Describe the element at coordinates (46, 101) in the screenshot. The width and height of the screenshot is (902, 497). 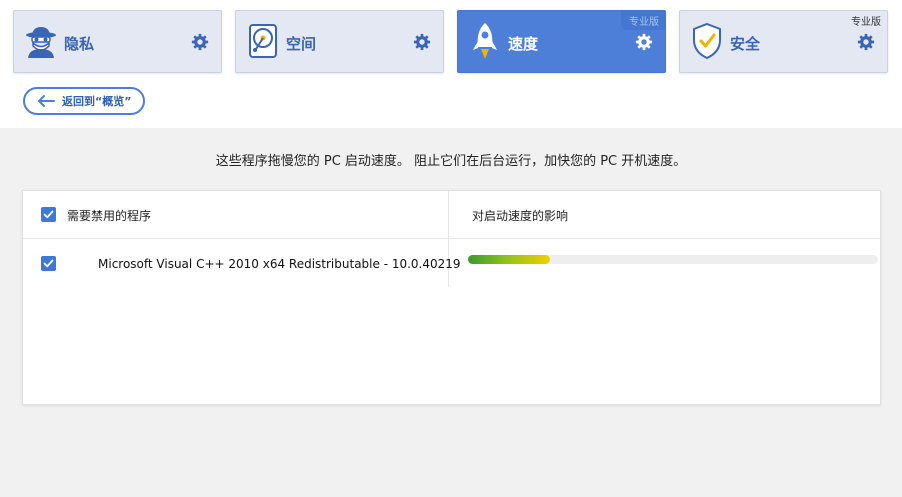
I see `arrow-left-icon` at that location.